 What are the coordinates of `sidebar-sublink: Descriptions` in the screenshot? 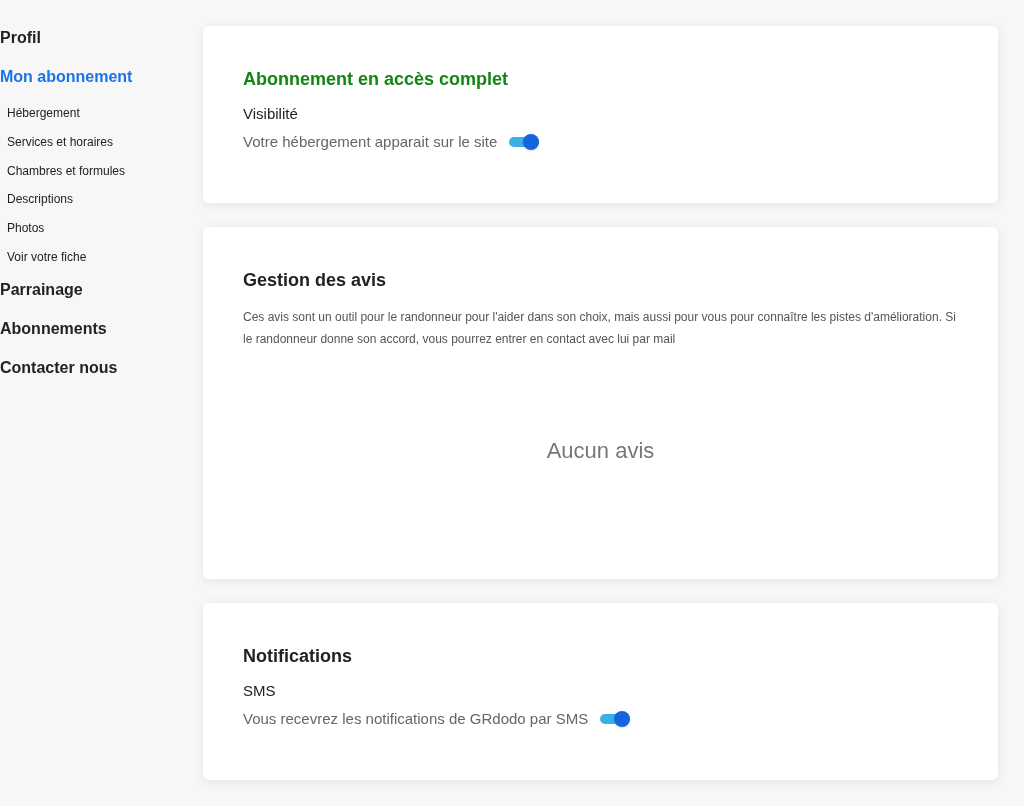 It's located at (90, 207).